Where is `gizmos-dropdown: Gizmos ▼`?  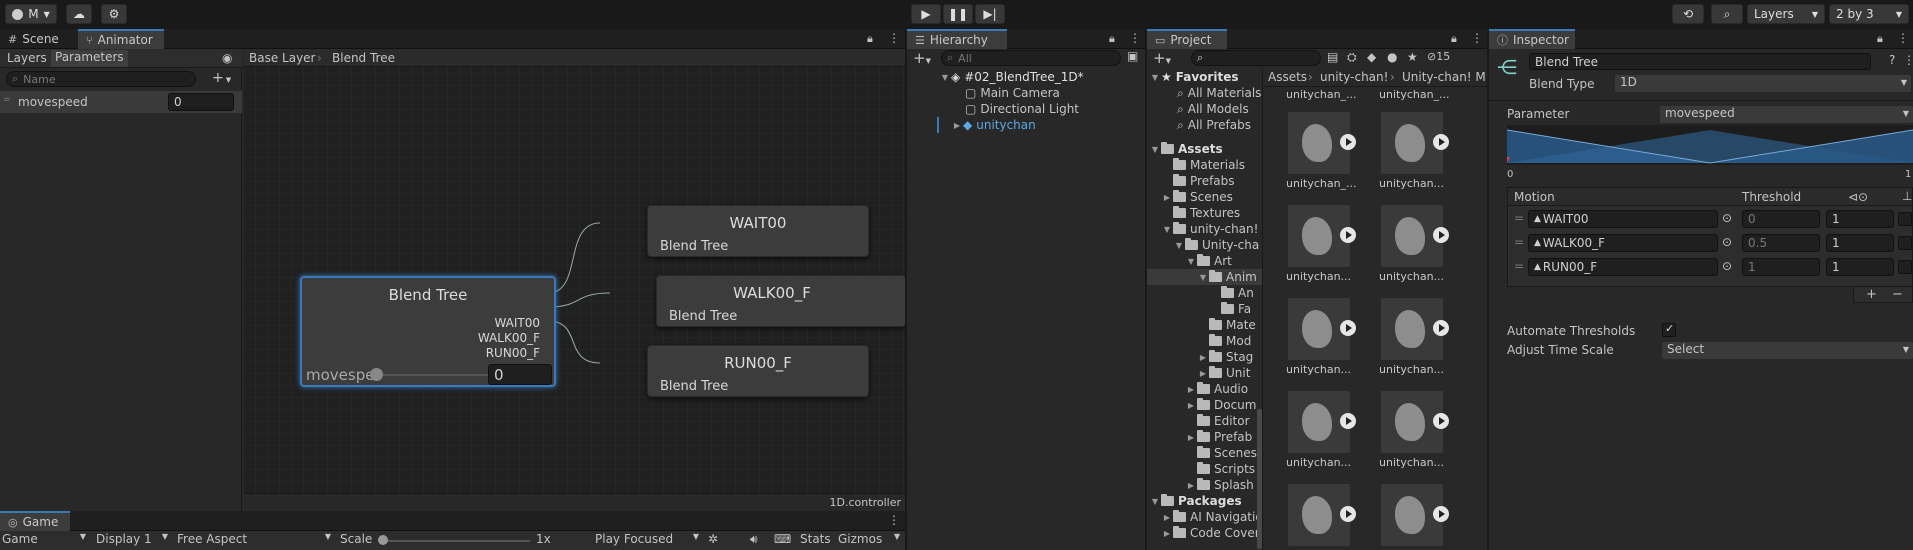 gizmos-dropdown: Gizmos ▼ is located at coordinates (869, 539).